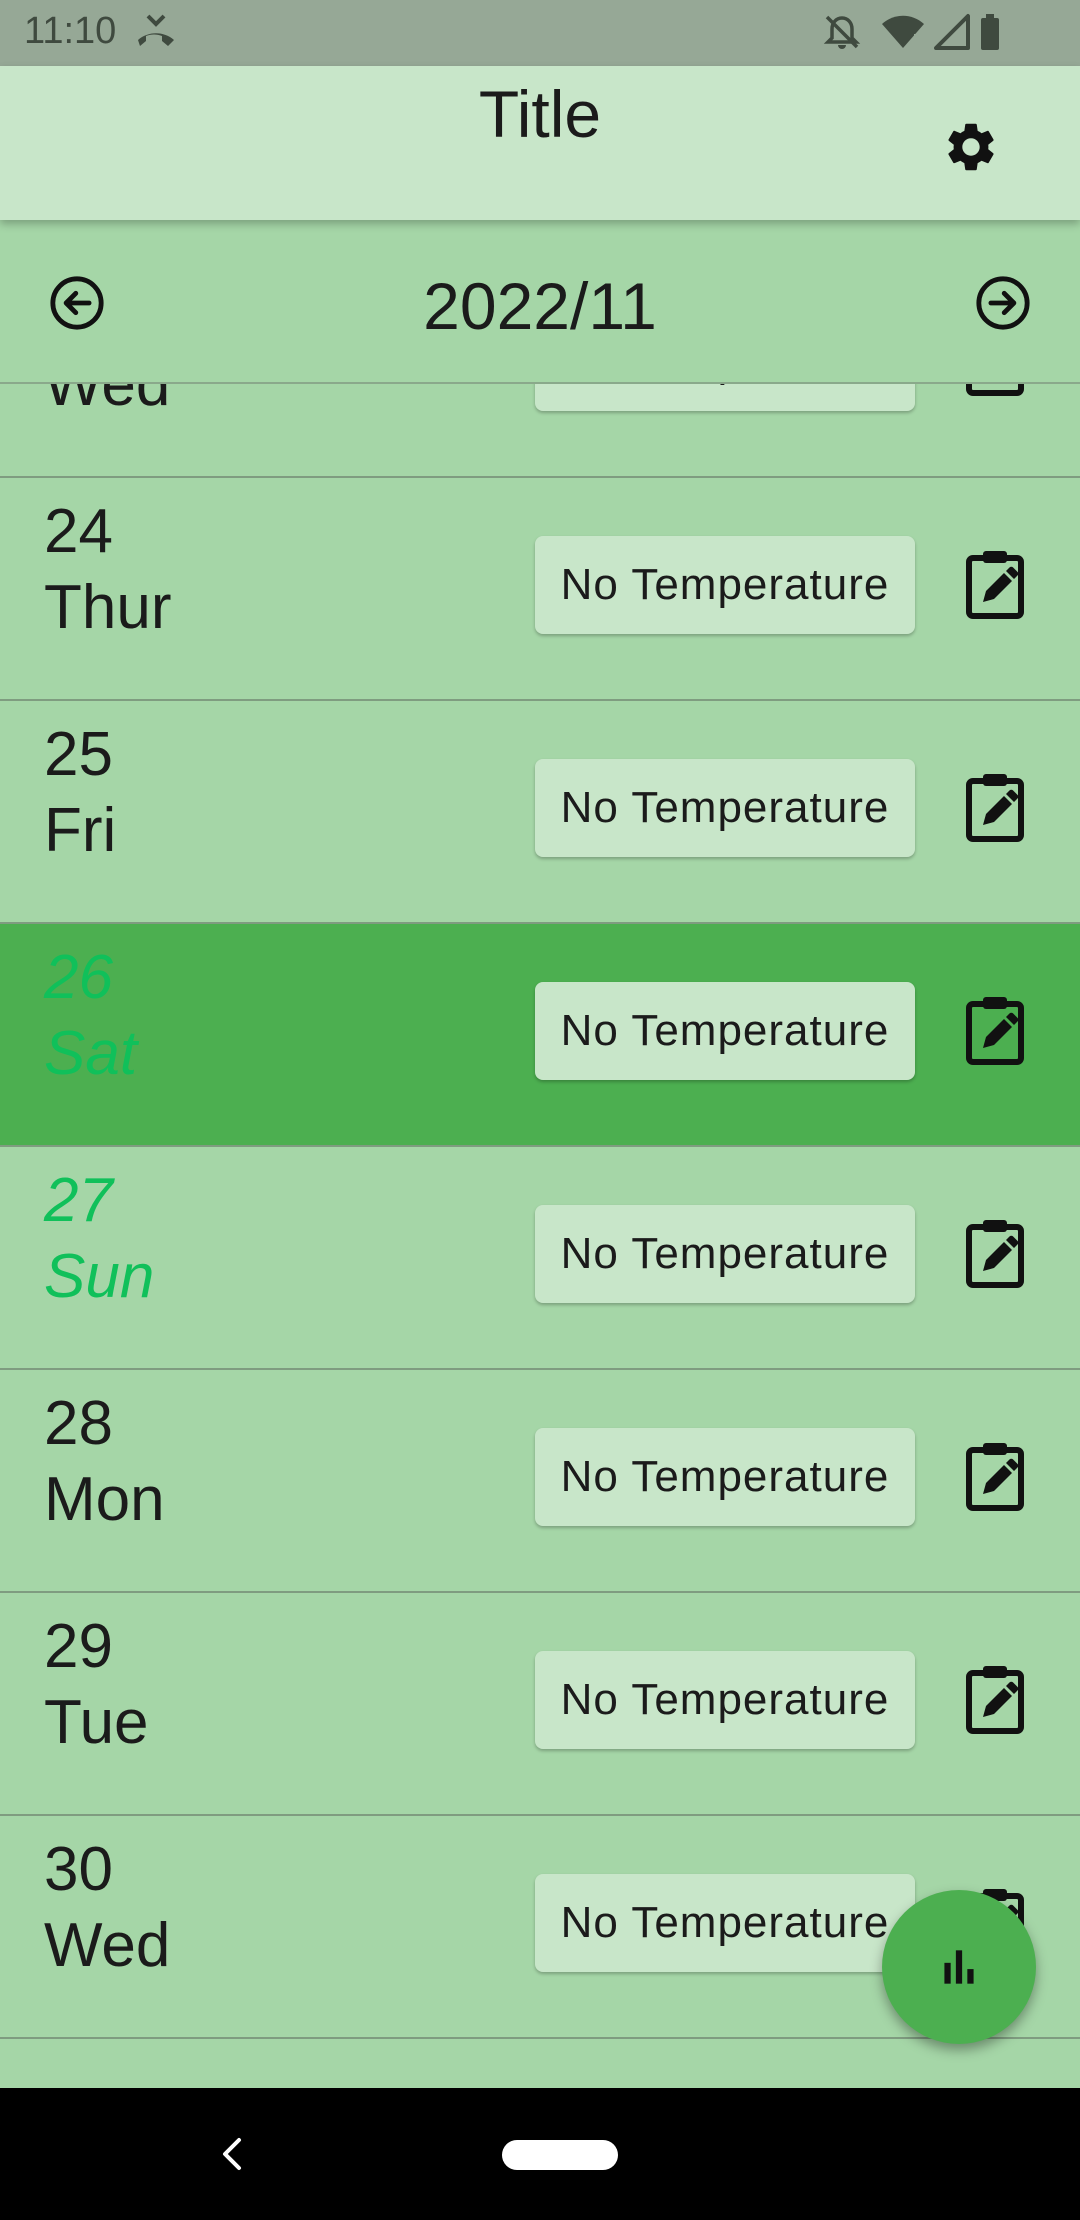  I want to click on status-bar: 11:10, so click(540, 33).